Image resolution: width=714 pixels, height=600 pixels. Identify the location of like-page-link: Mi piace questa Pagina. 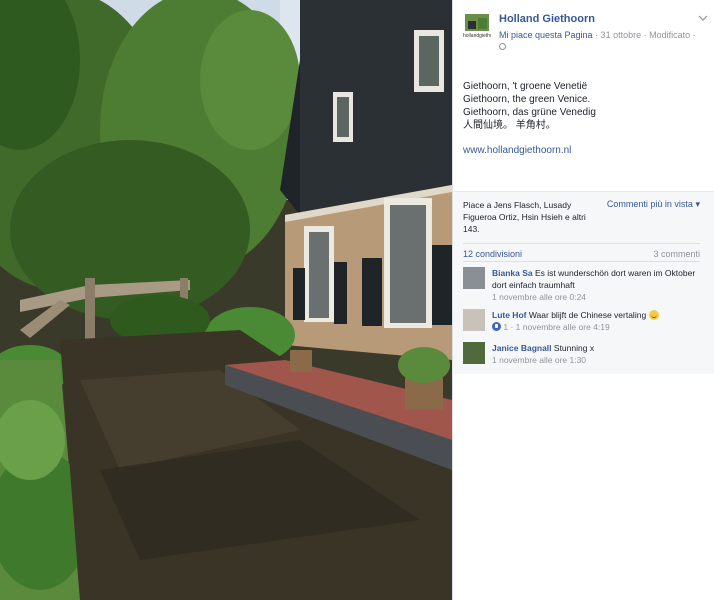
(546, 35).